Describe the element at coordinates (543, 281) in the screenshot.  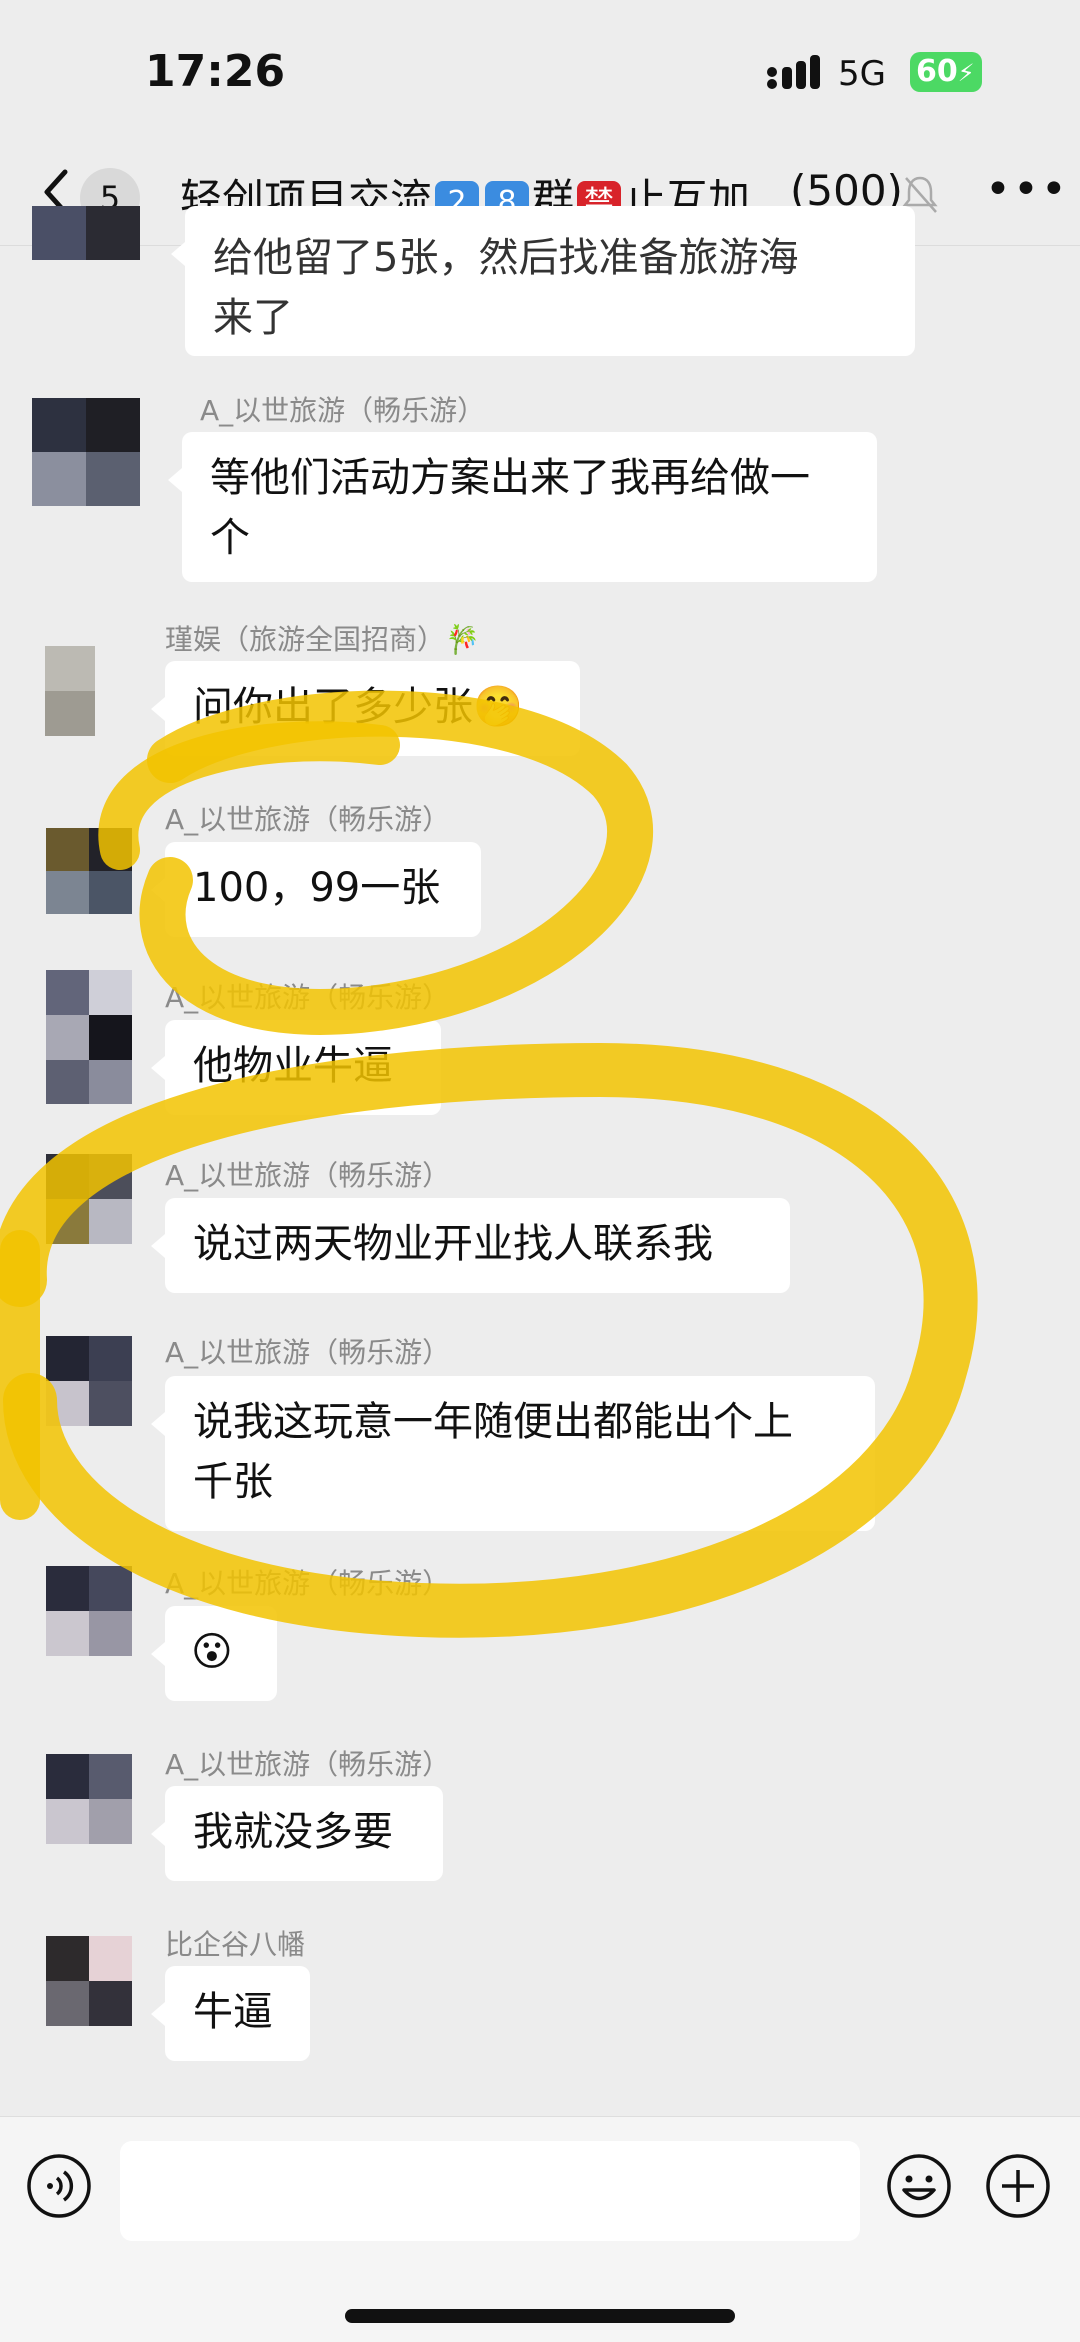
I see `message-bubble: 给他留了5张，然后找准备旅游海 来了` at that location.